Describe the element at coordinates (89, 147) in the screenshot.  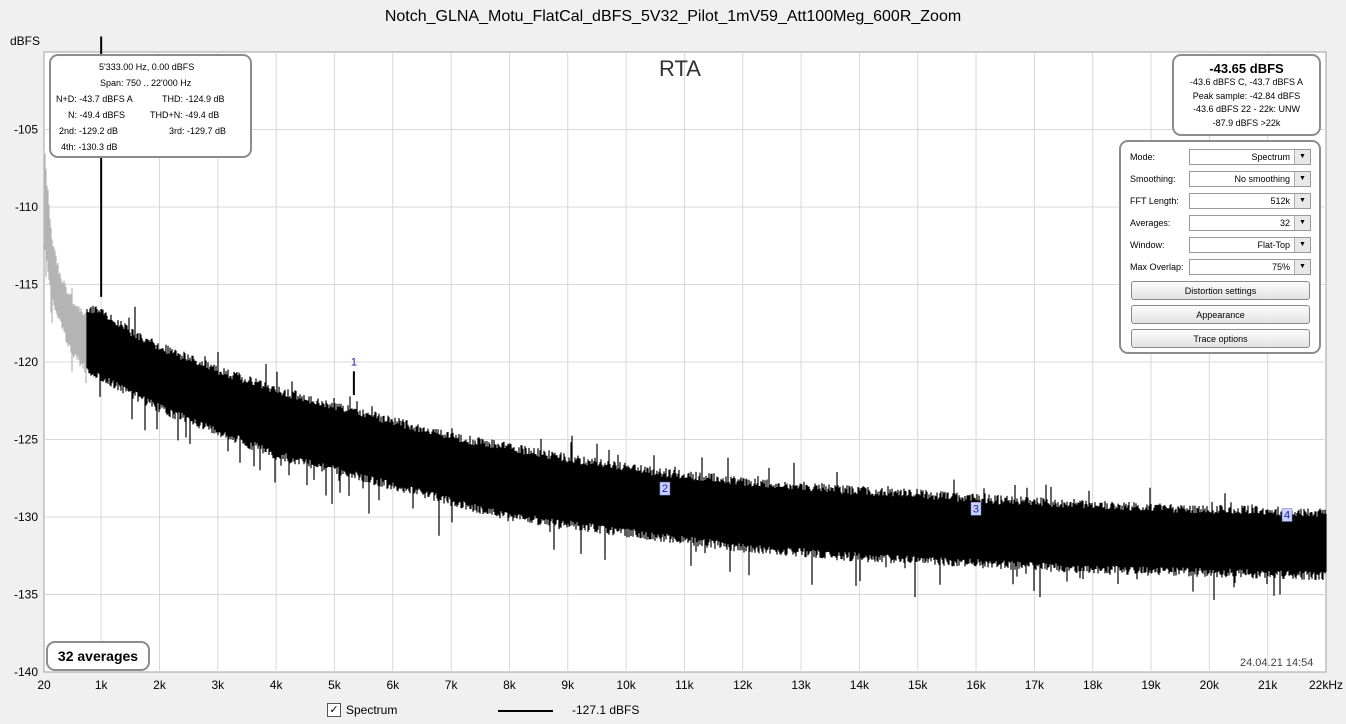
I see `h4-readout: 4th: -130.3 dB` at that location.